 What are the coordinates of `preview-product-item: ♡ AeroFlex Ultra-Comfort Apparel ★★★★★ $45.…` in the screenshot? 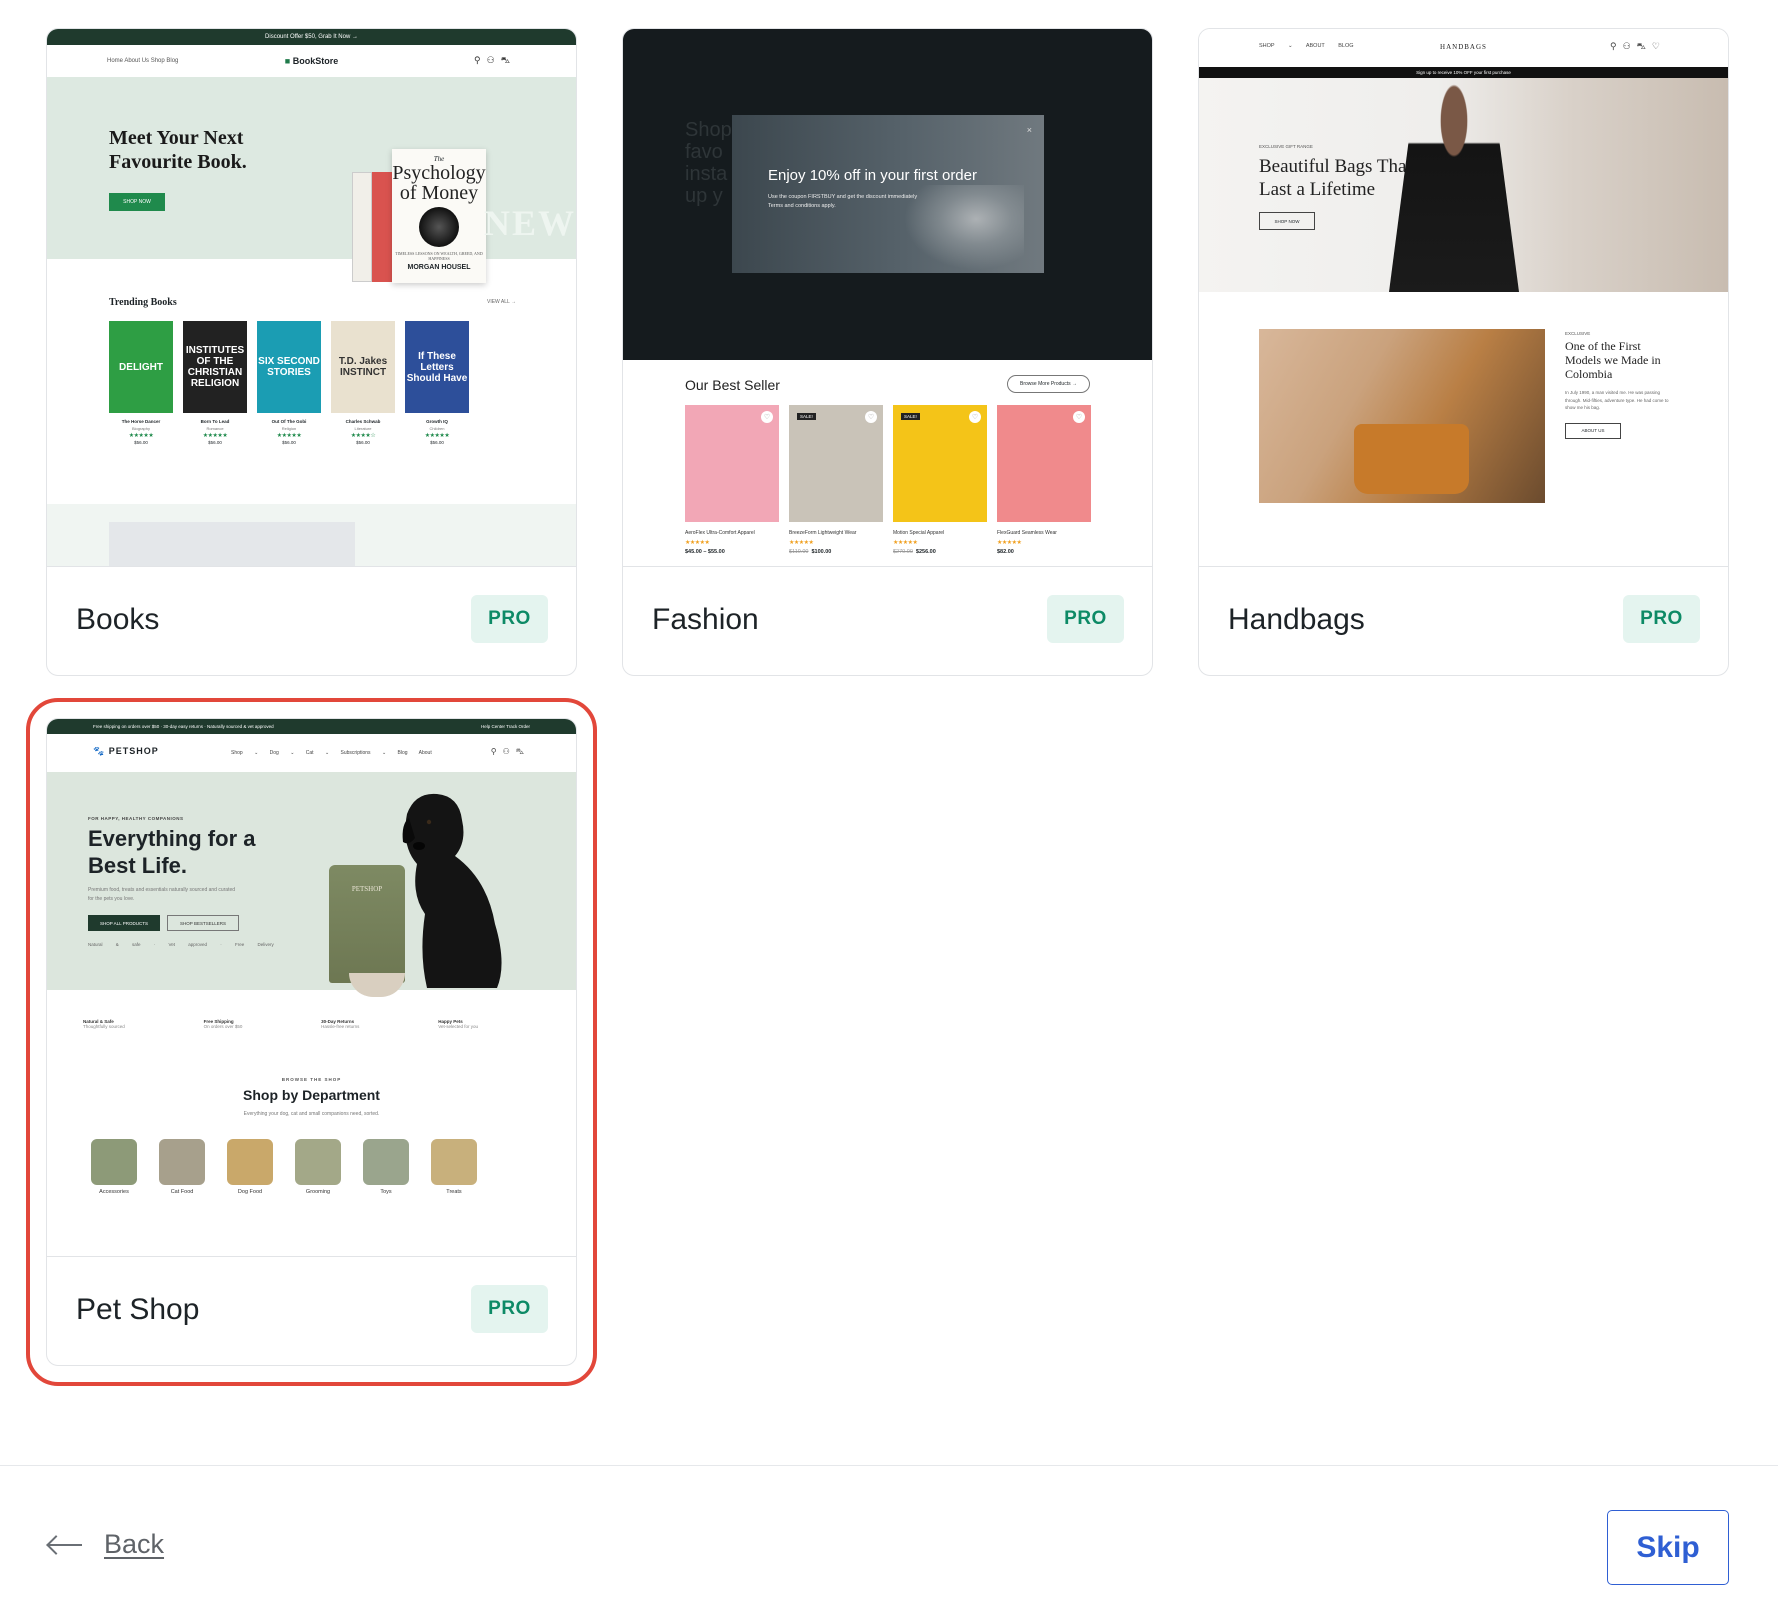 It's located at (732, 480).